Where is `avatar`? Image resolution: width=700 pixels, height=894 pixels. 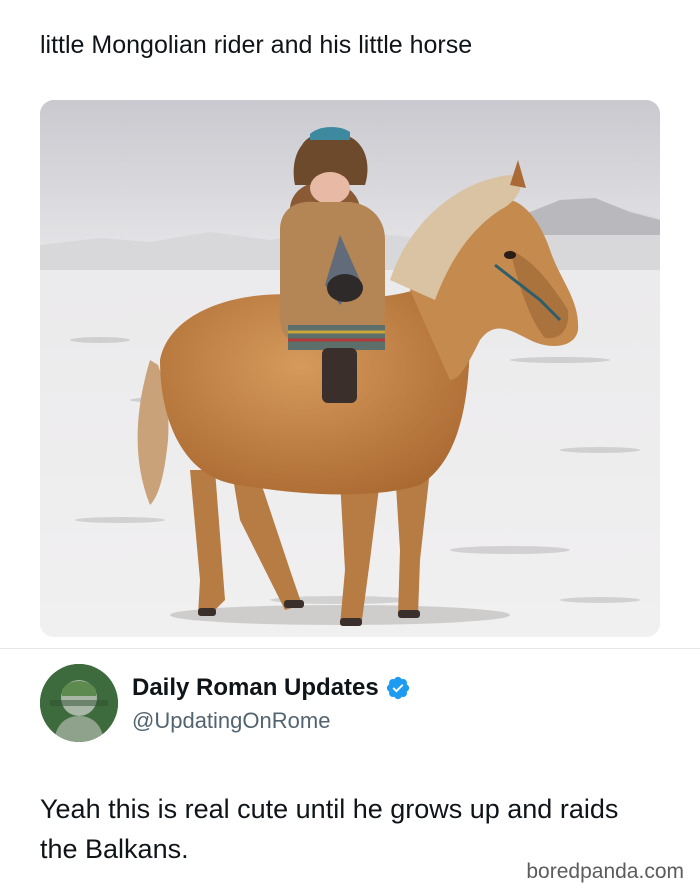
avatar is located at coordinates (79, 703).